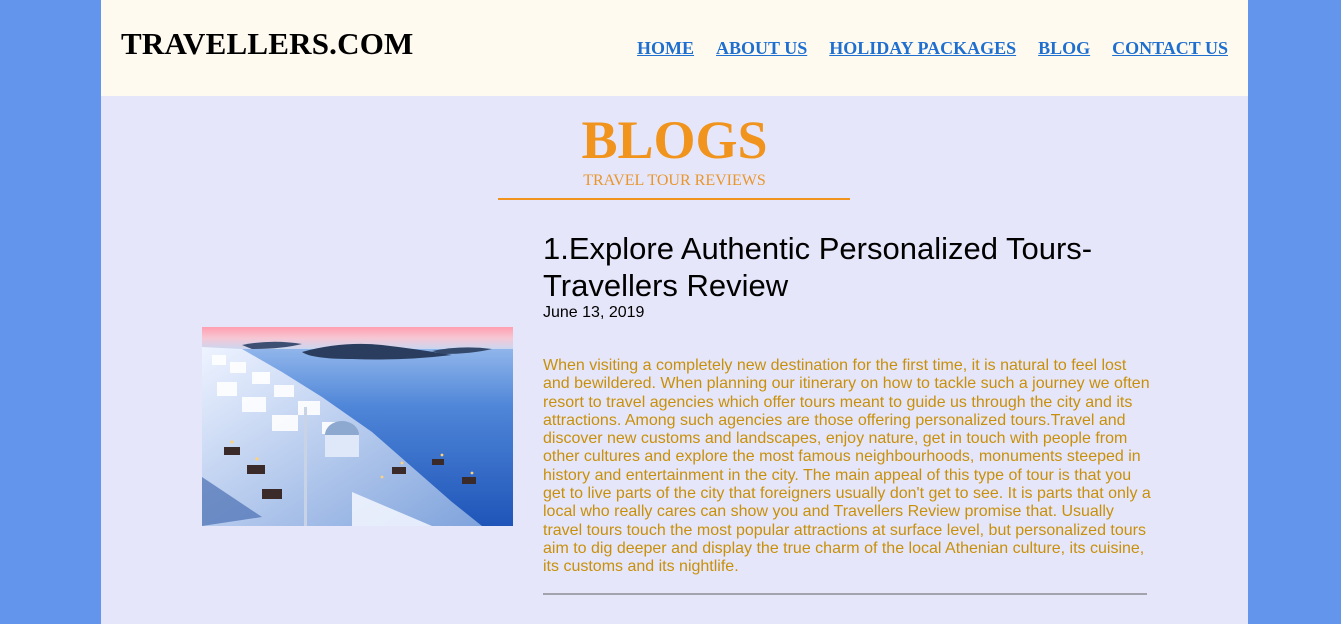 Image resolution: width=1341 pixels, height=624 pixels. What do you see at coordinates (674, 180) in the screenshot?
I see `section-subtitle: TRAVEL TOUR REVIEWS` at bounding box center [674, 180].